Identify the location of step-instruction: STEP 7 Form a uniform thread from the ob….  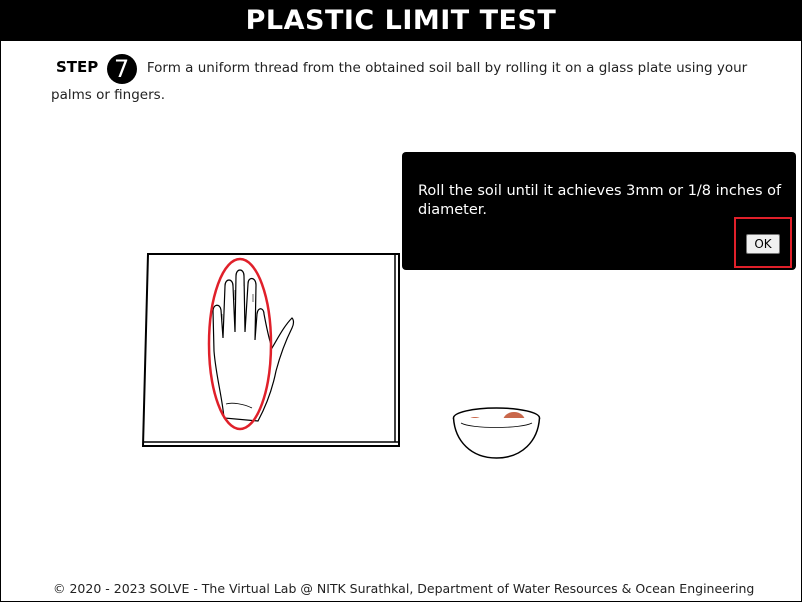
(421, 80).